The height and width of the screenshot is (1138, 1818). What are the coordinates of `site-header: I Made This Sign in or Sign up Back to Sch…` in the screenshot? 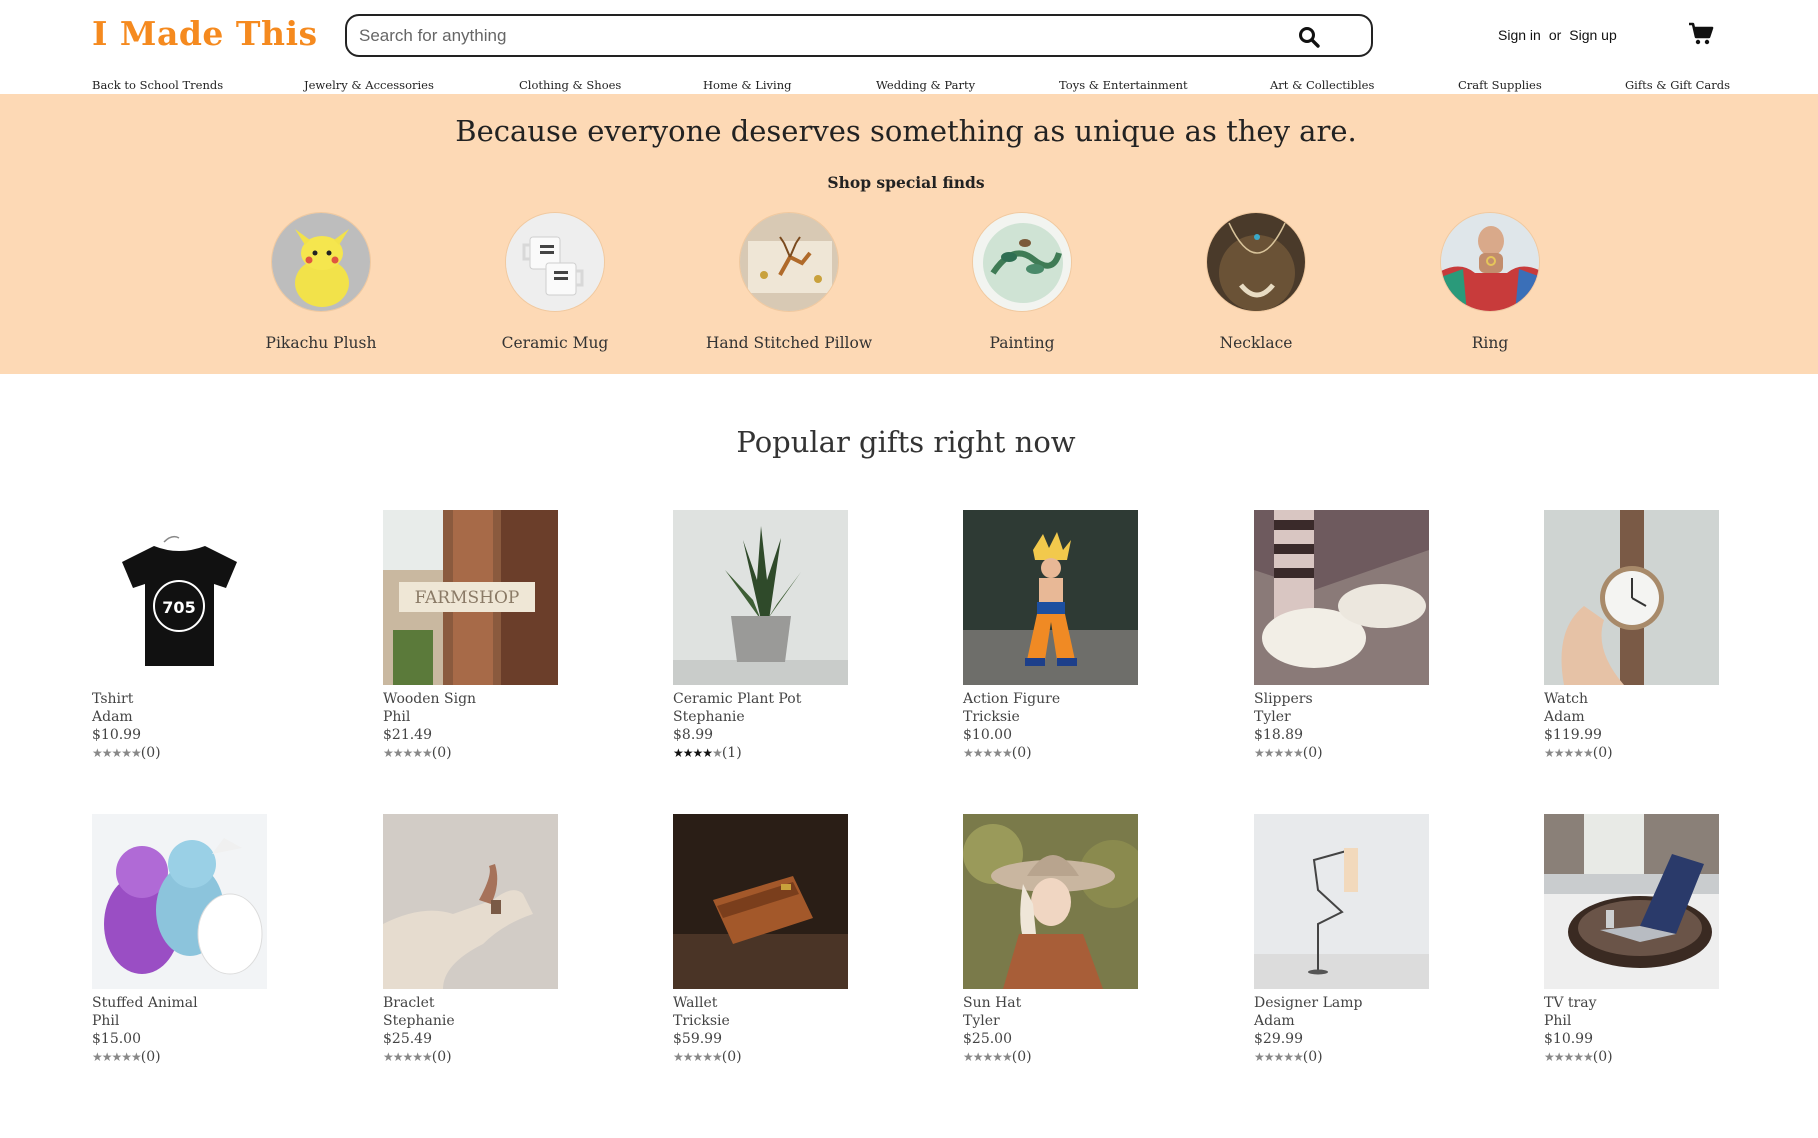 It's located at (909, 47).